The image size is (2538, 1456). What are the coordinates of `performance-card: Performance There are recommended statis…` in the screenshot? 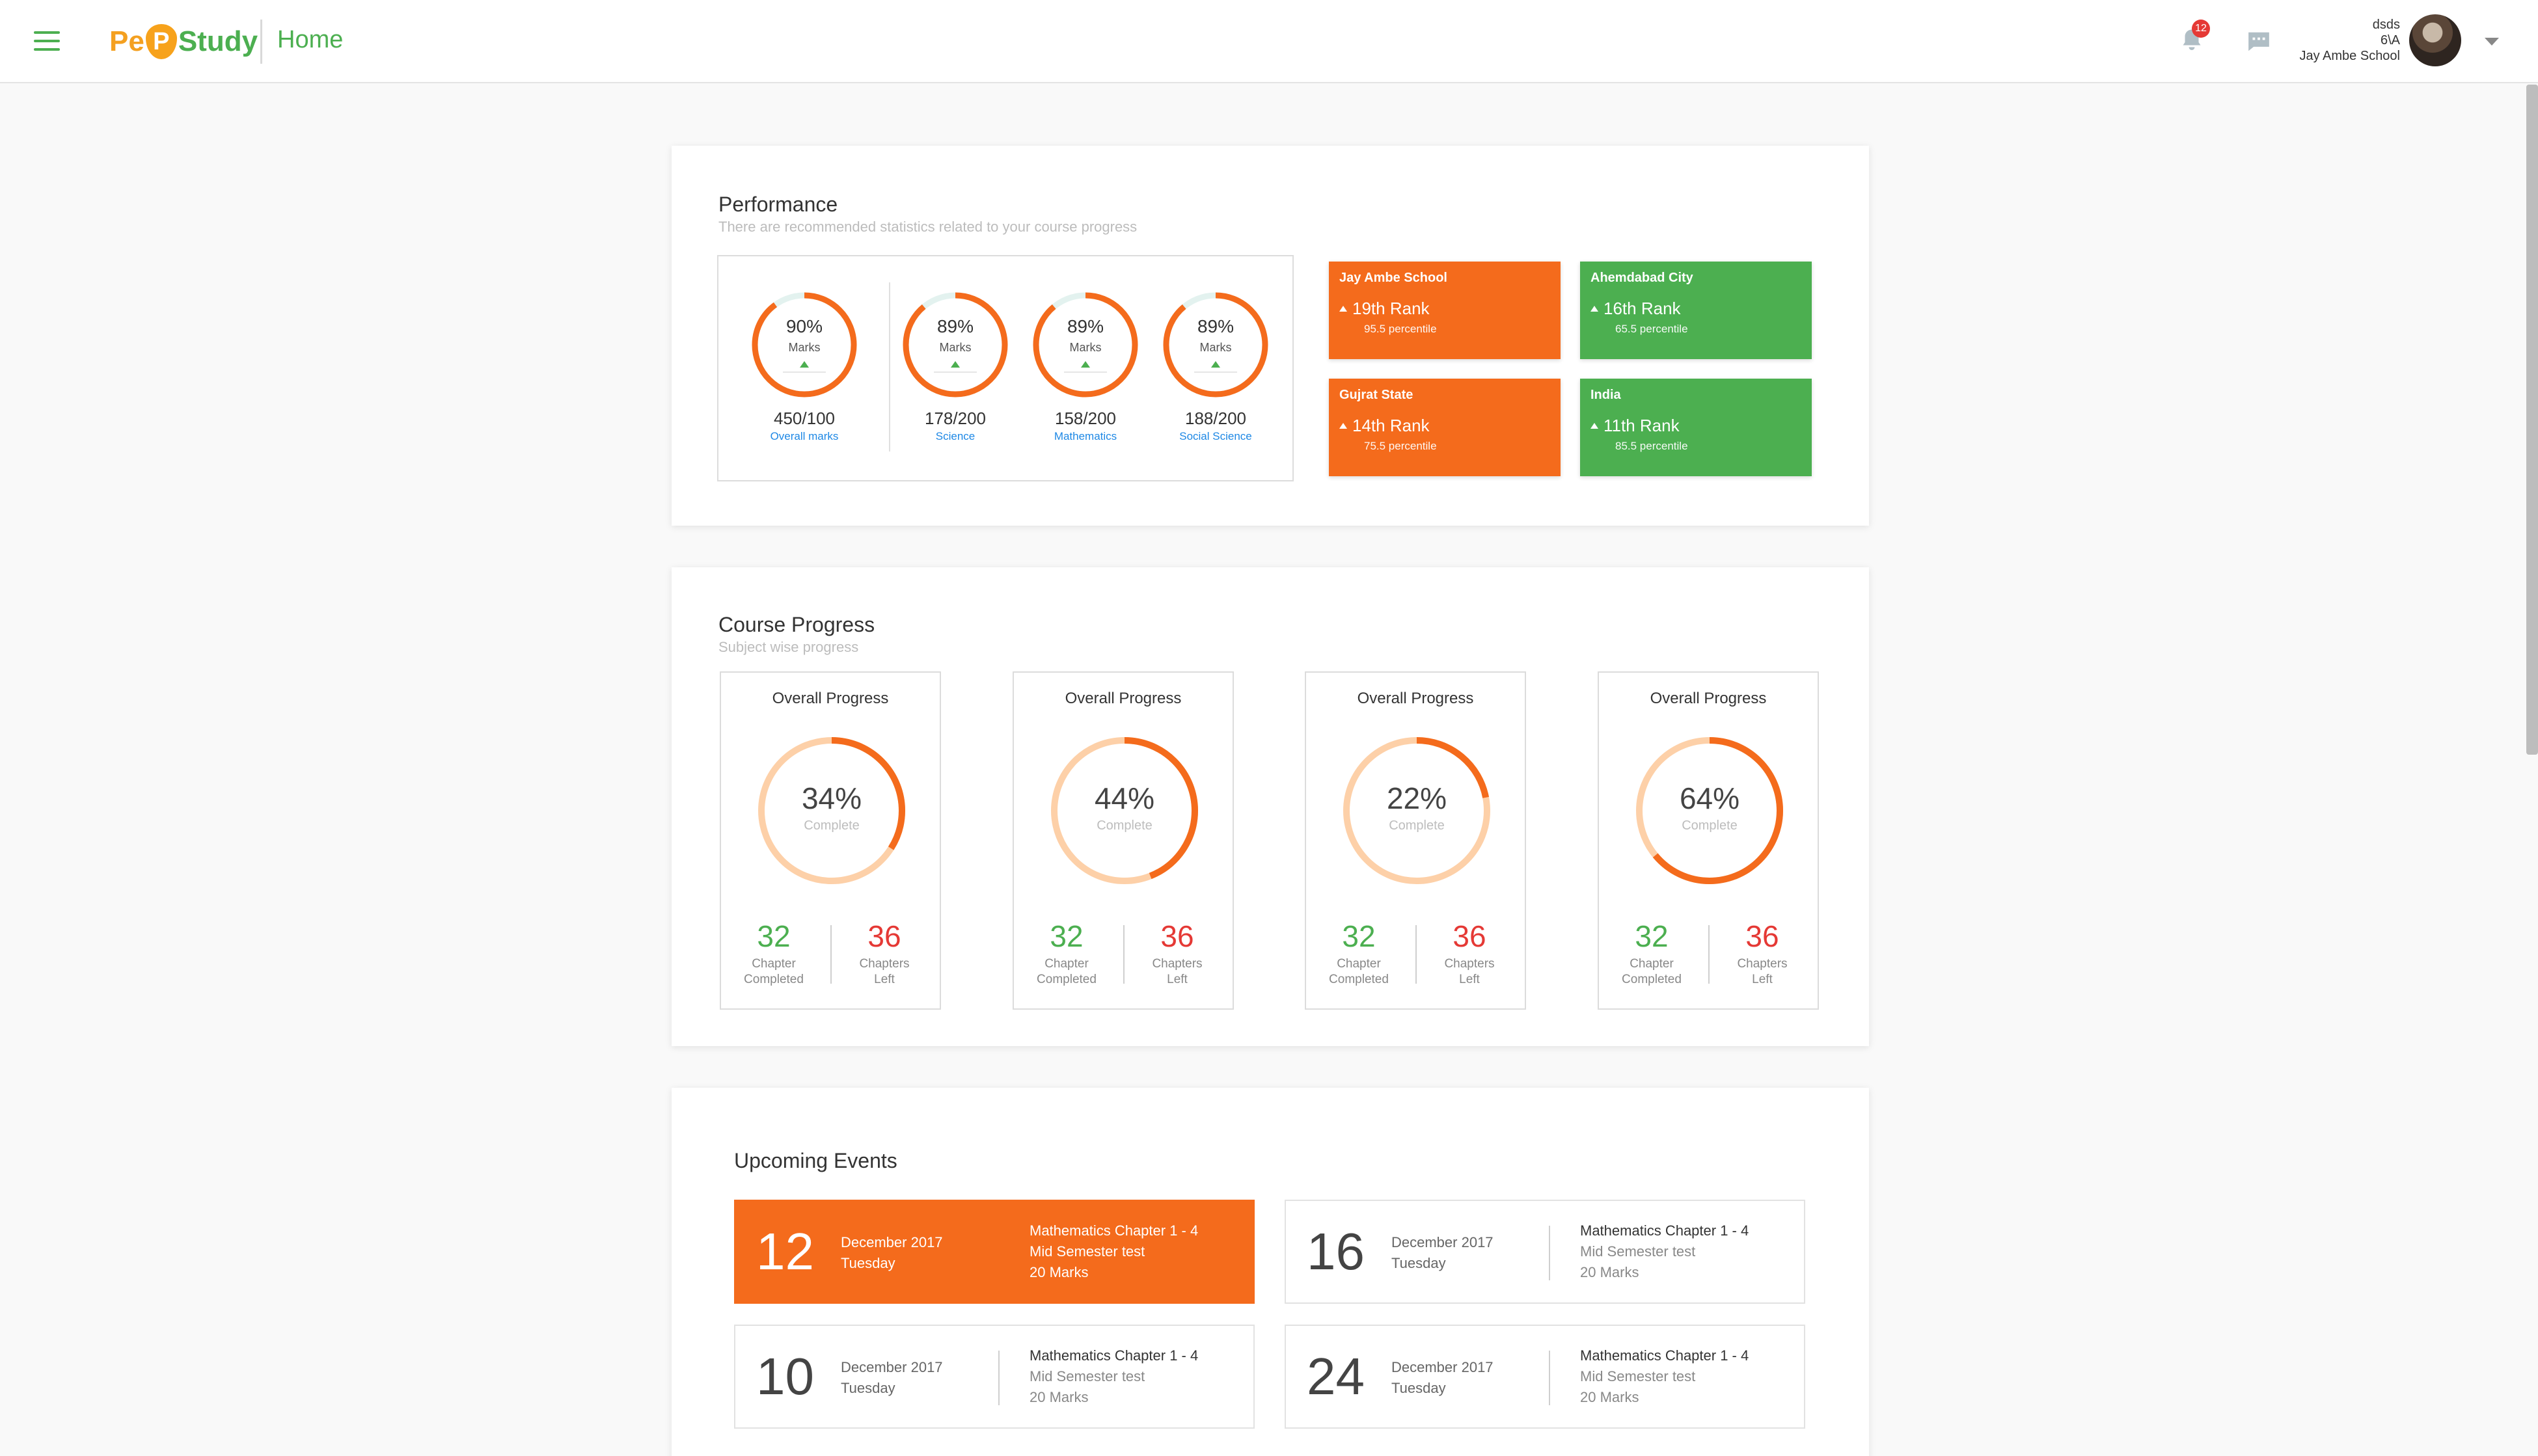 It's located at (1270, 336).